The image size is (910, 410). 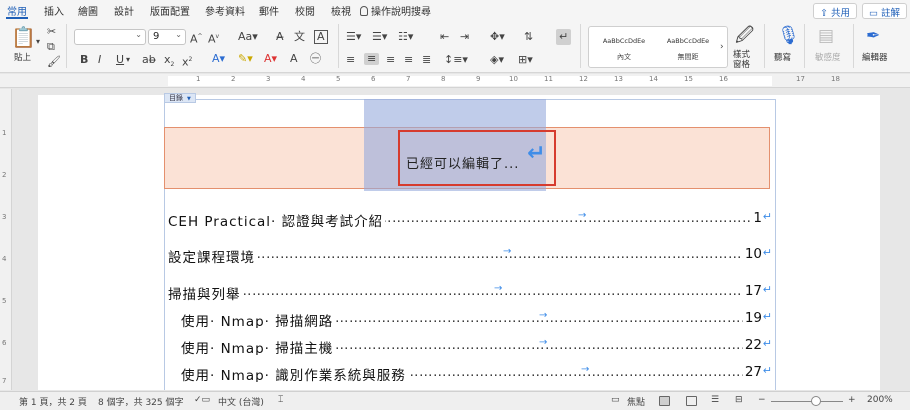 I want to click on justify-icon: ≡, so click(x=408, y=60).